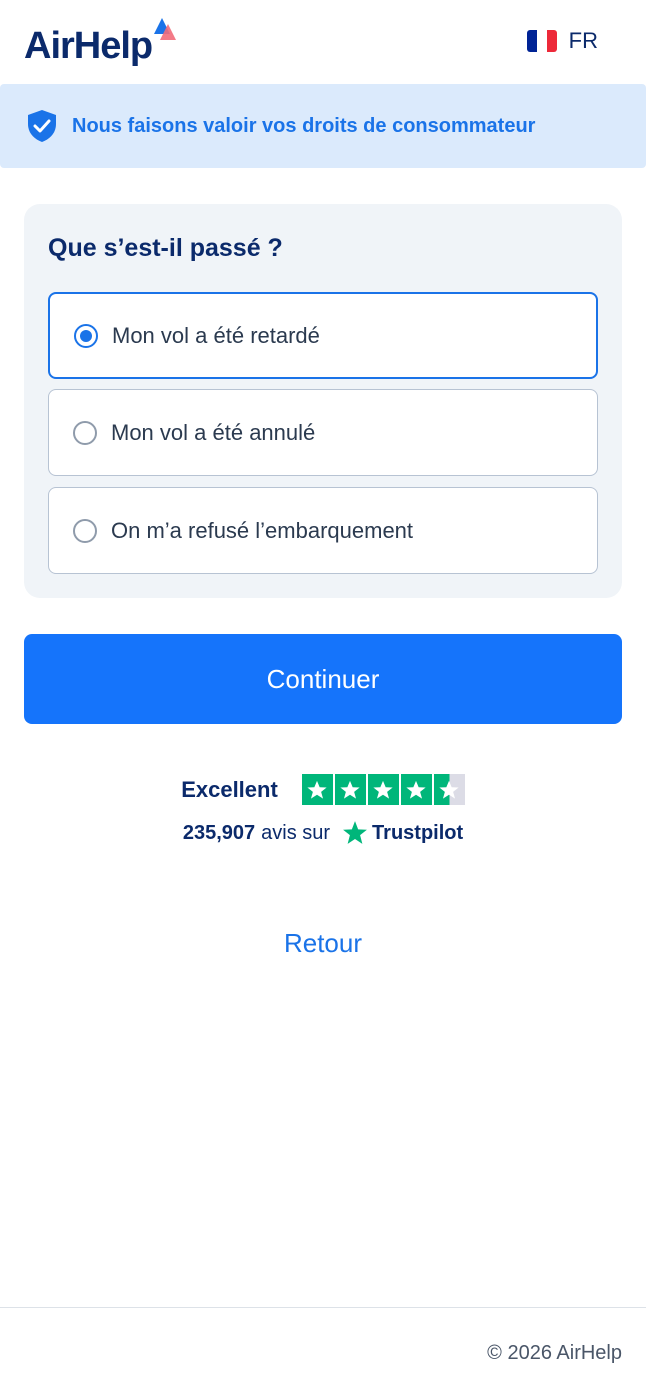 This screenshot has width=646, height=1400. I want to click on option-label: Mon vol a été retardé, so click(216, 335).